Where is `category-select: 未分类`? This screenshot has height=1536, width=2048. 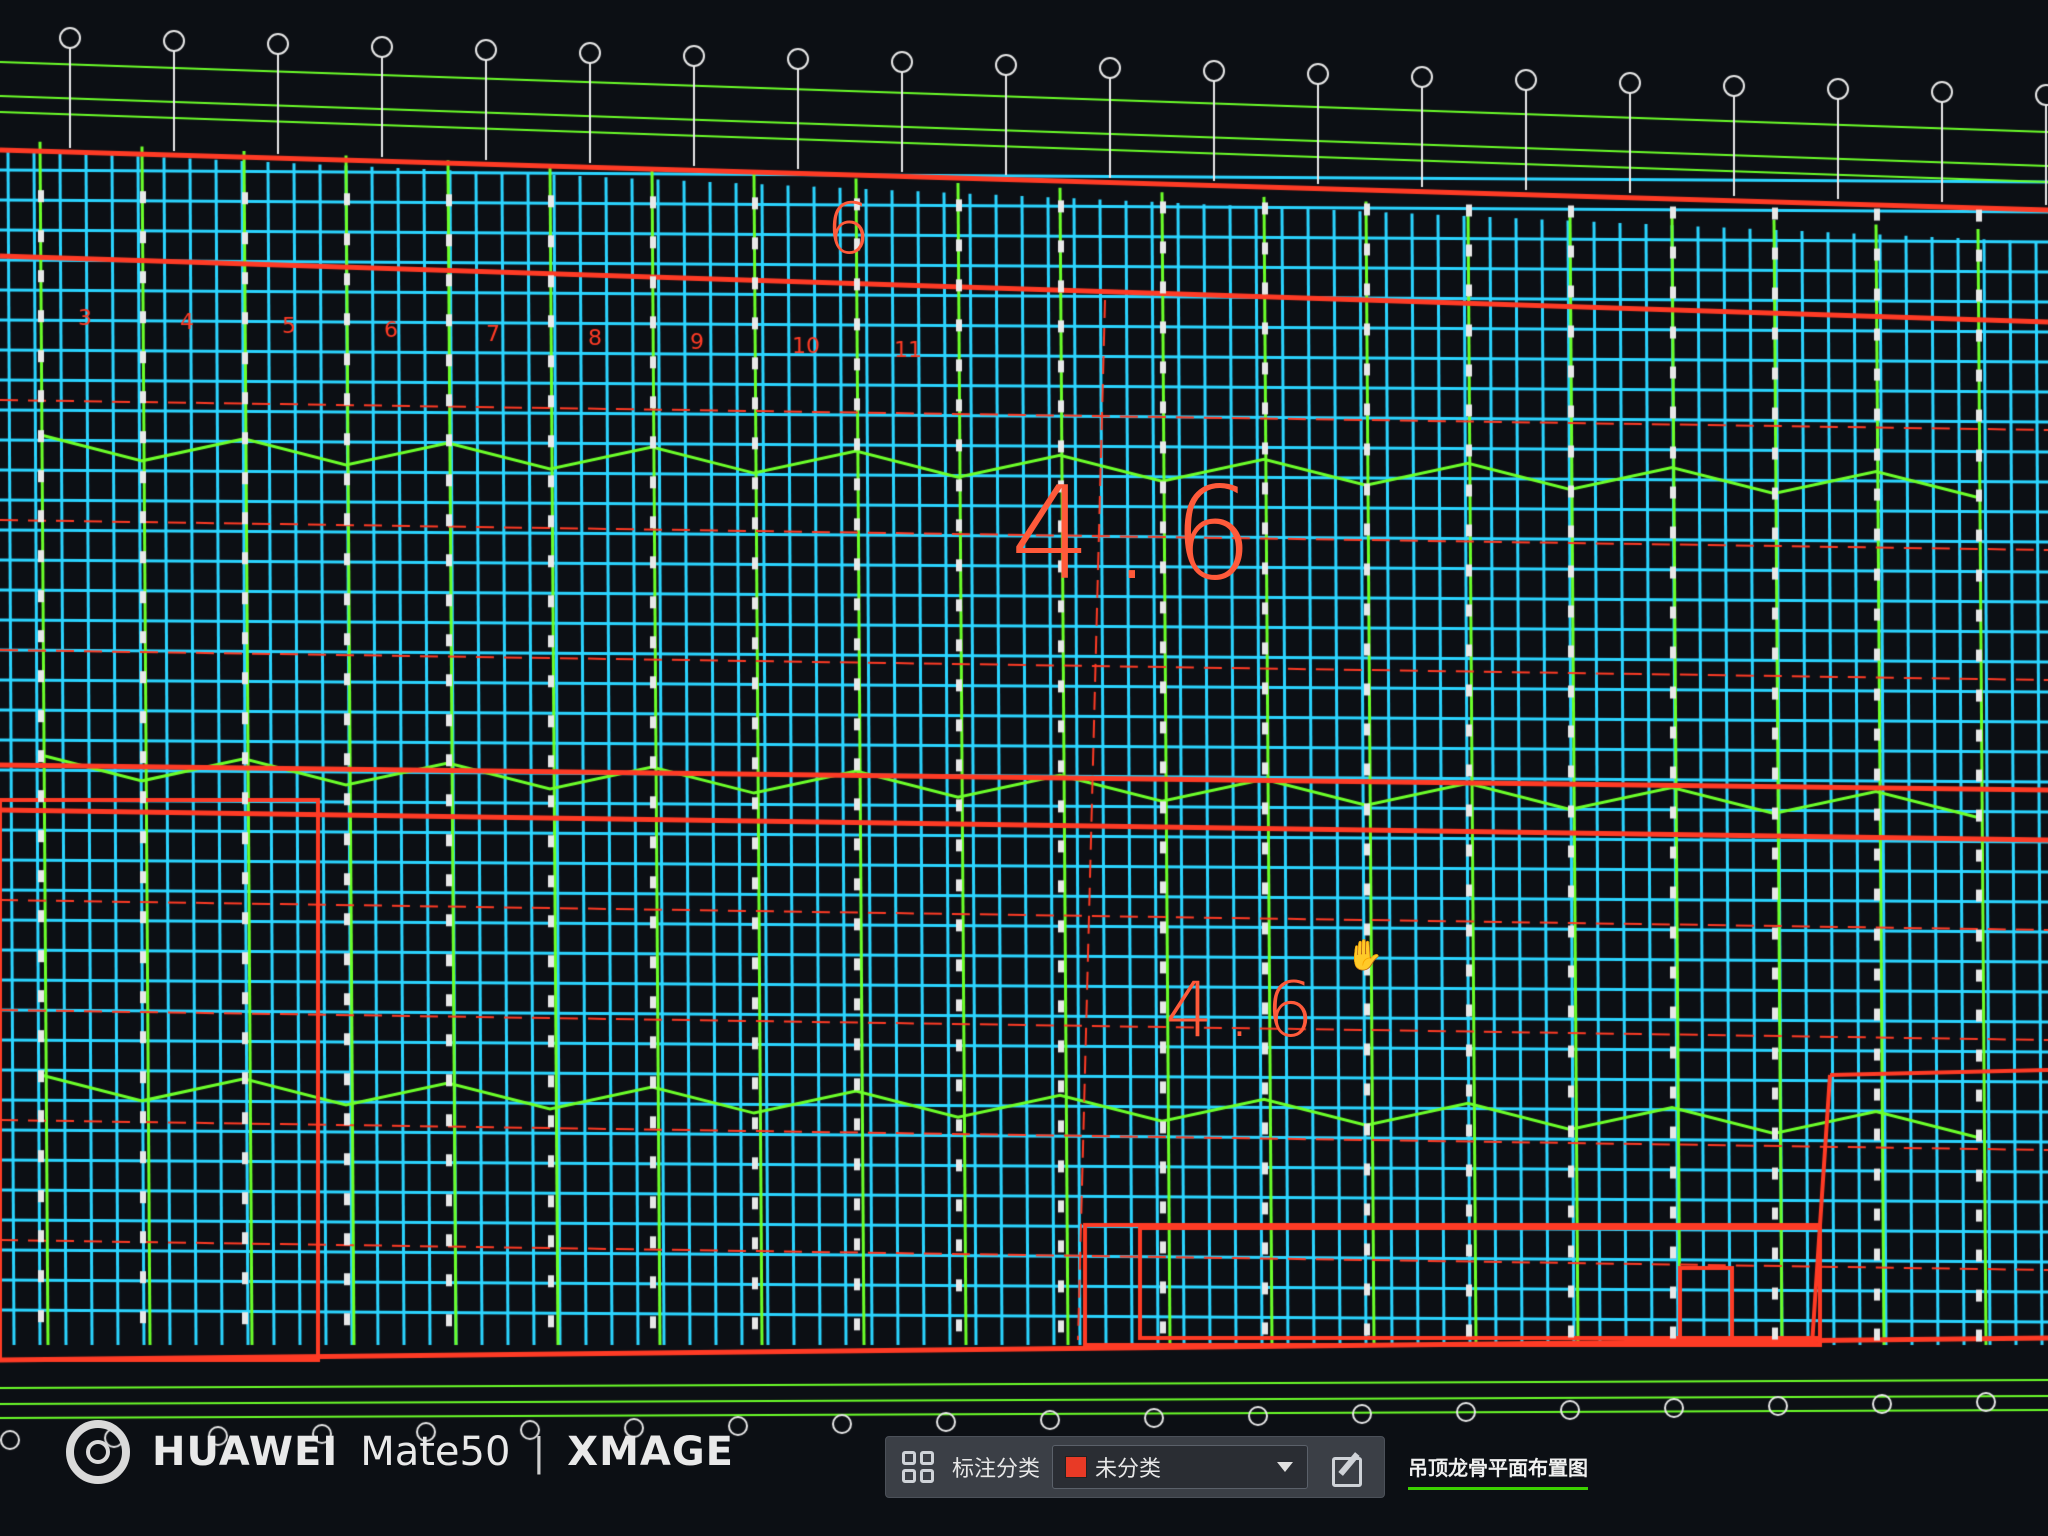
category-select: 未分类 is located at coordinates (1180, 1467).